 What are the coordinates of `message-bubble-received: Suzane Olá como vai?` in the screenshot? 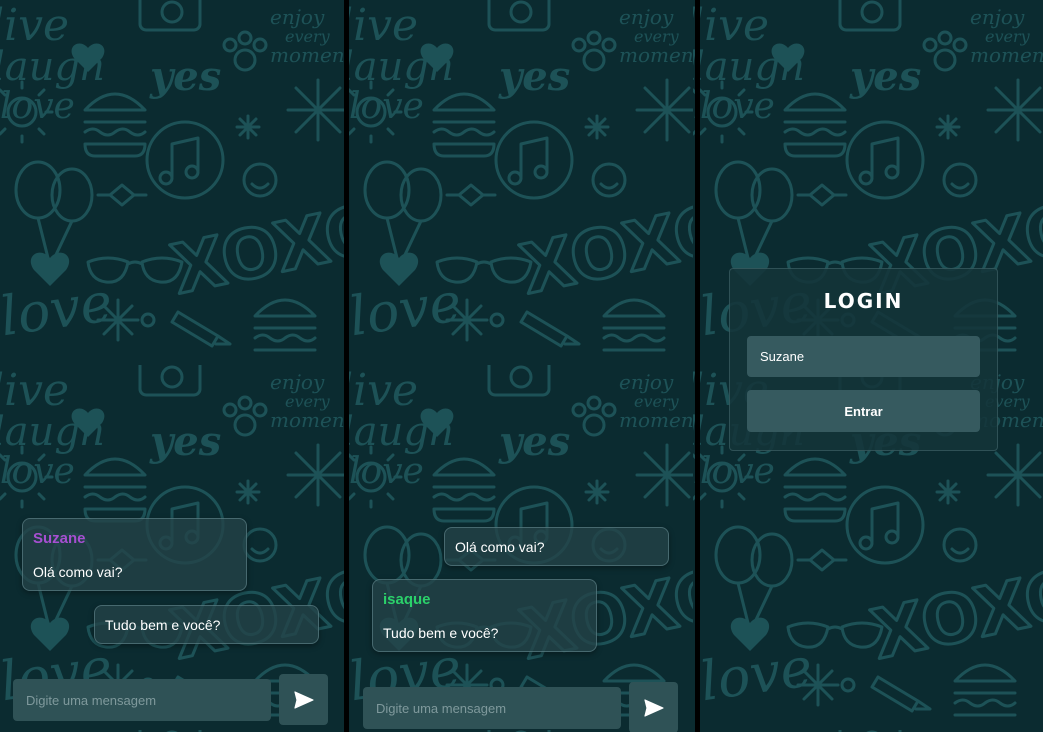 It's located at (134, 554).